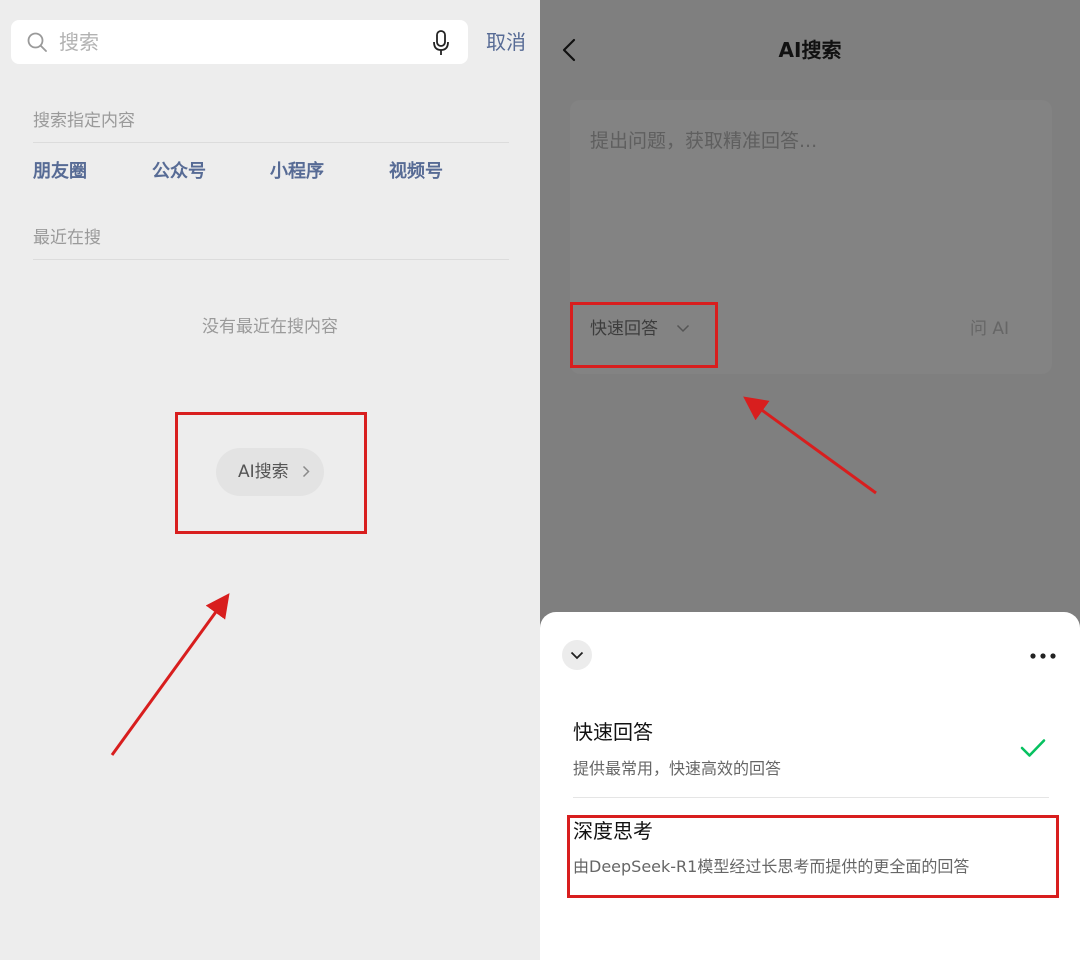 The height and width of the screenshot is (960, 1080). I want to click on option-title: 快速回答, so click(613, 732).